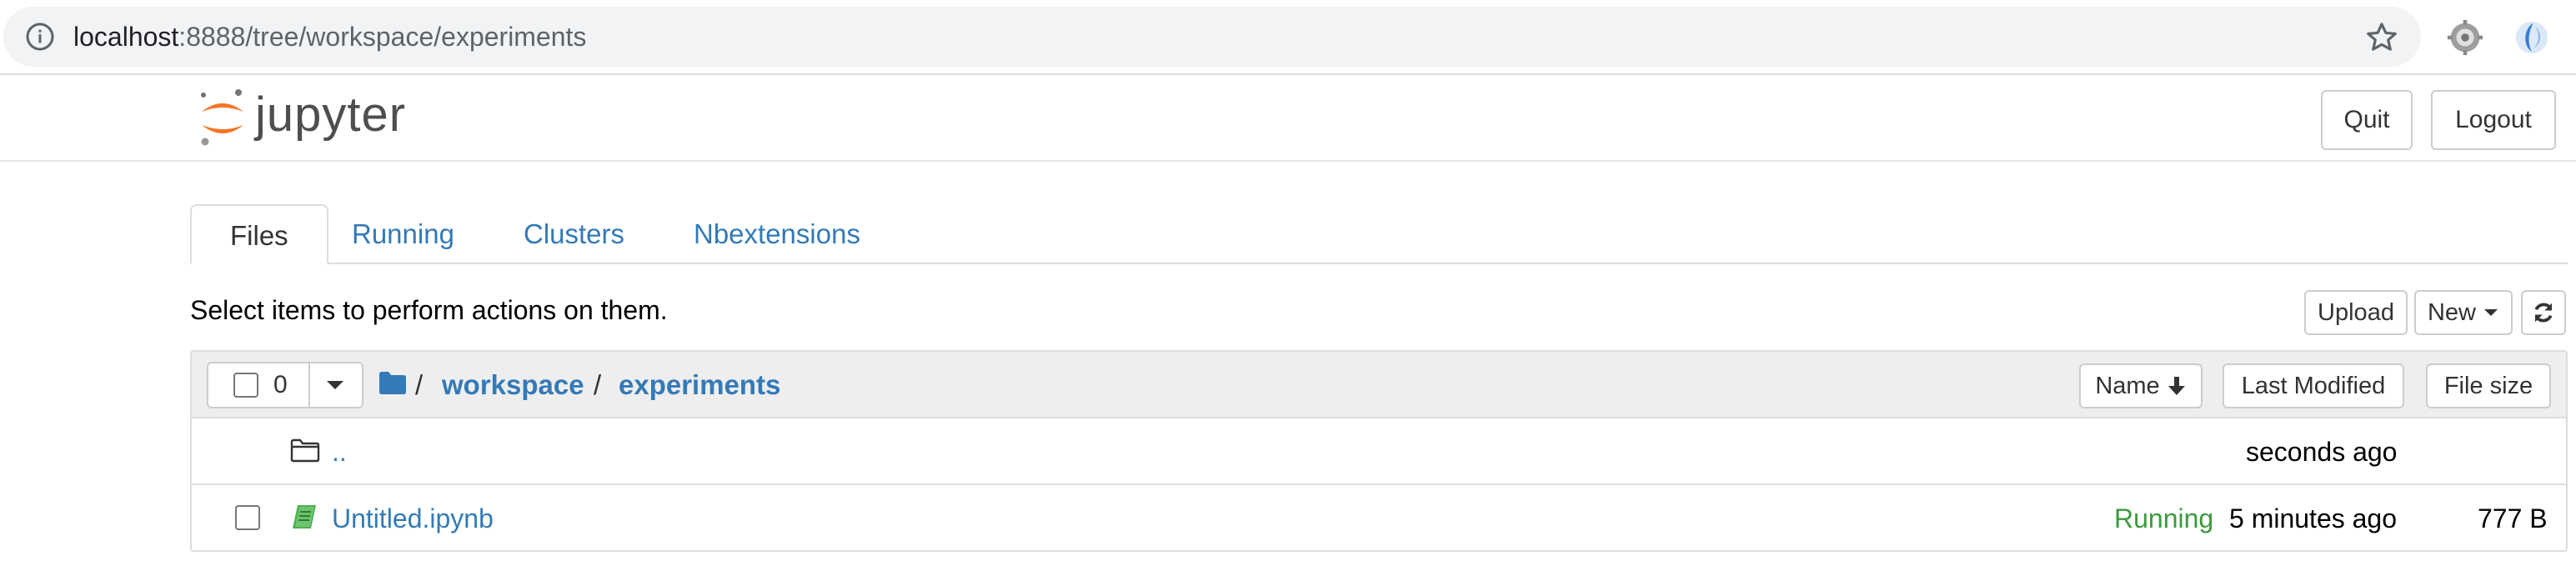  What do you see at coordinates (2381, 38) in the screenshot?
I see `star-icon` at bounding box center [2381, 38].